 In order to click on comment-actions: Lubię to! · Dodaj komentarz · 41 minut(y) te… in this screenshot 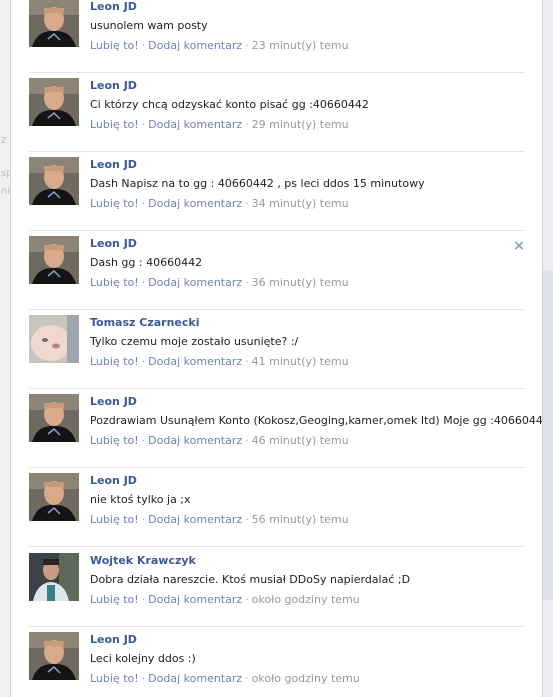, I will do `click(219, 361)`.